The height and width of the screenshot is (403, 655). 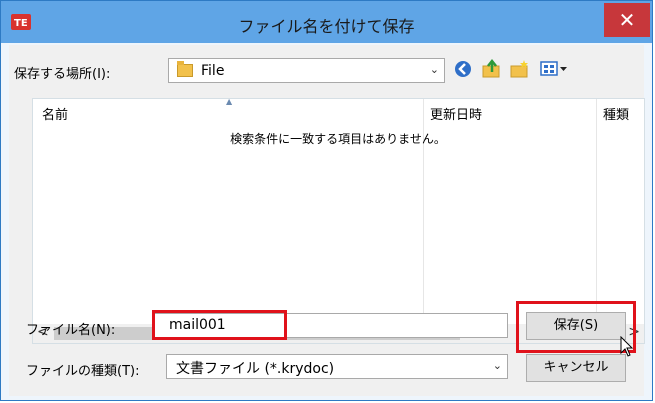 What do you see at coordinates (62, 74) in the screenshot?
I see `location-label: 保存する場所(I):` at bounding box center [62, 74].